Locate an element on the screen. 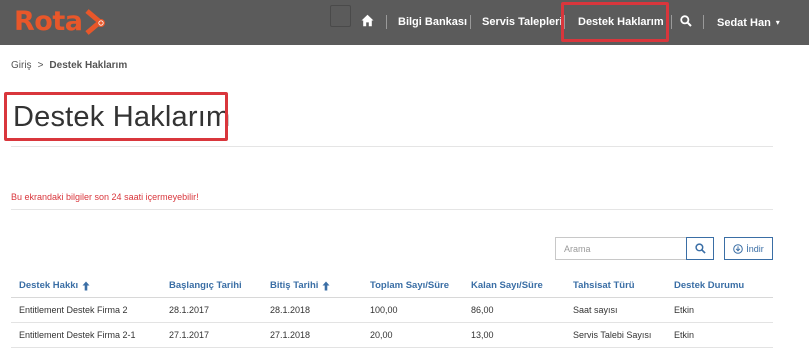  column-label: Başlangıç Tarihi is located at coordinates (205, 285).